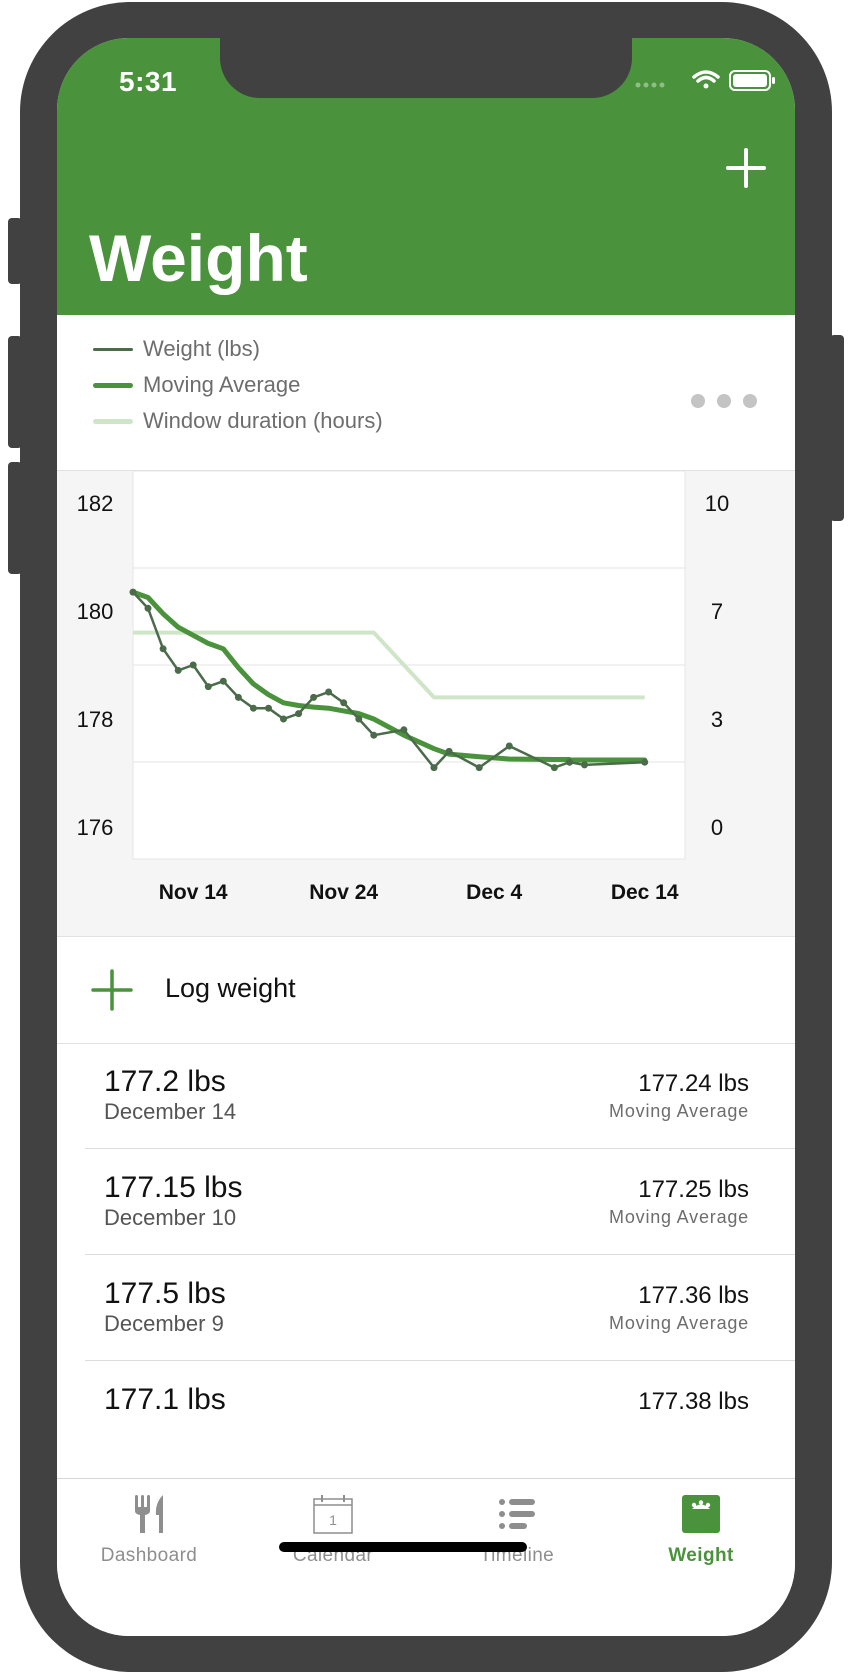 The height and width of the screenshot is (1676, 852). What do you see at coordinates (701, 1555) in the screenshot?
I see `tab-label: Weight` at bounding box center [701, 1555].